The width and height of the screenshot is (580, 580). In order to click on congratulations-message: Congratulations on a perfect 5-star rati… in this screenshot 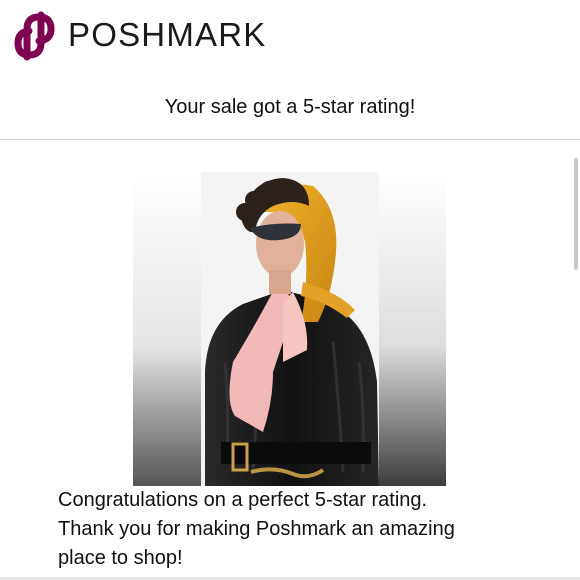, I will do `click(308, 529)`.